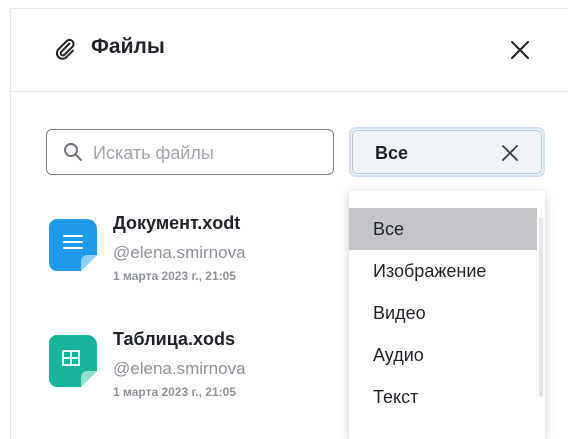  I want to click on dropdown-option-text: Текст, so click(443, 397).